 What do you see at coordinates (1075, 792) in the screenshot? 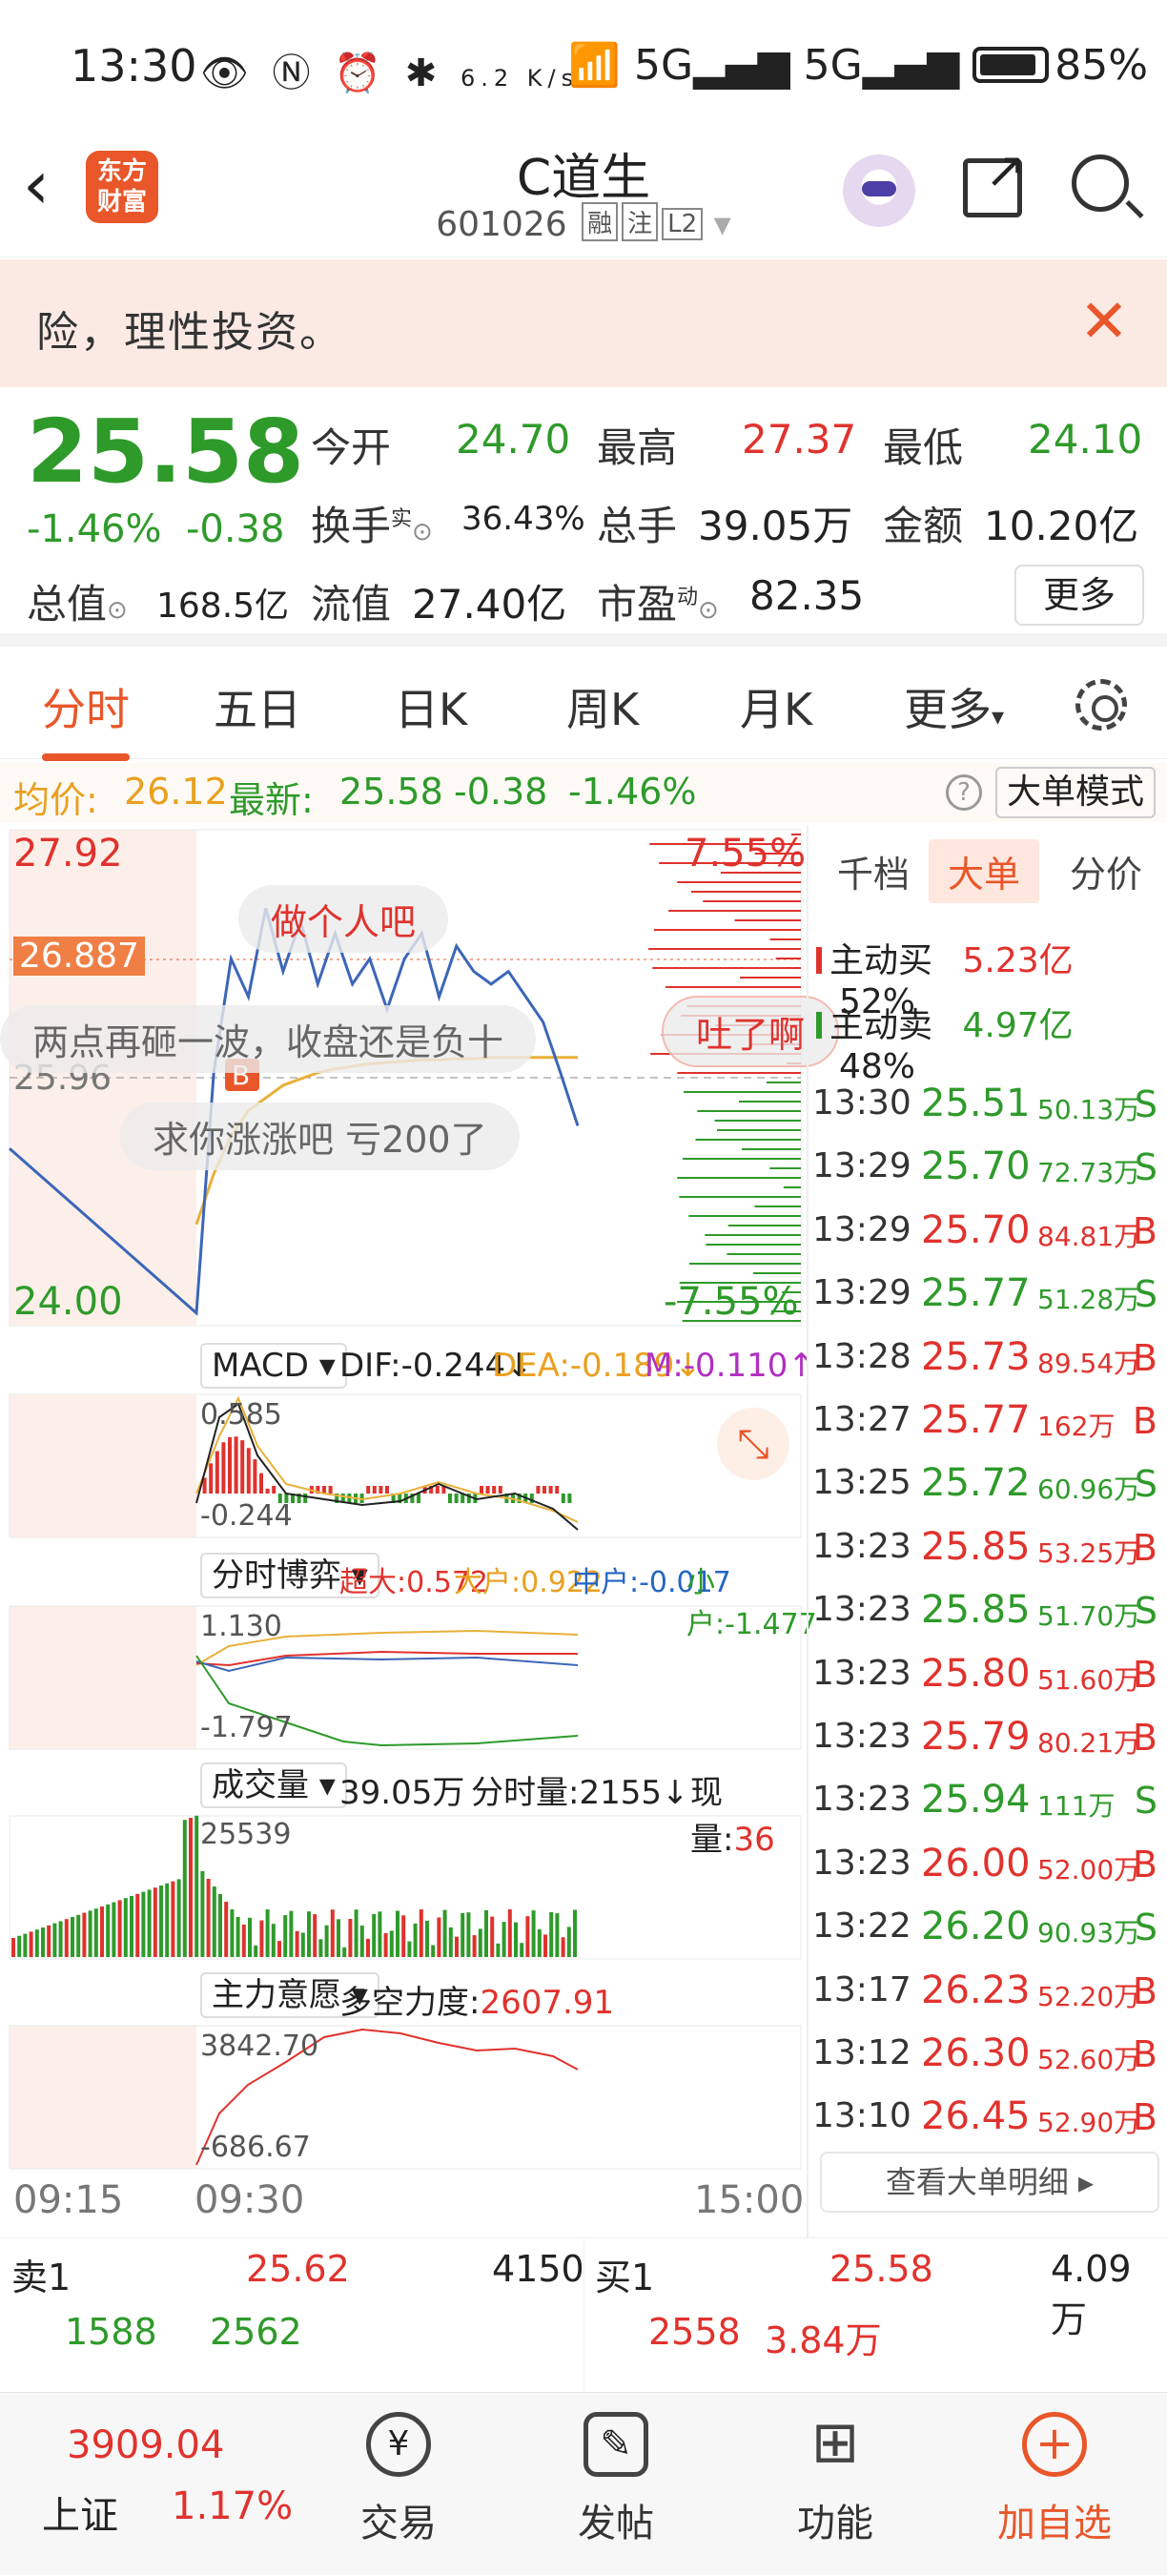
I see `big-order-mode-button: 大单模式` at bounding box center [1075, 792].